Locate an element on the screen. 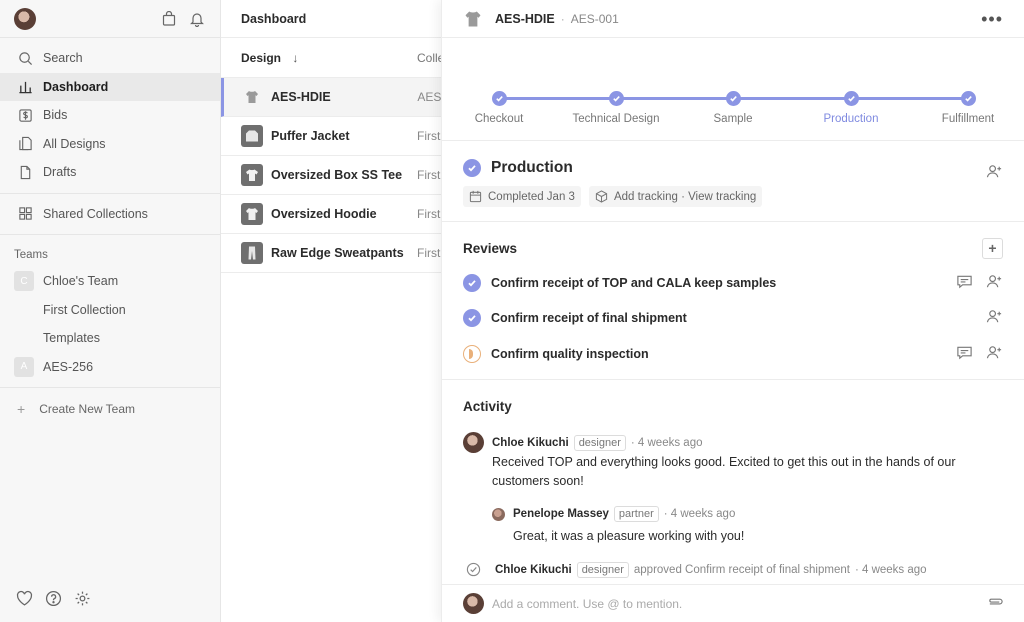 This screenshot has width=1024, height=622. design-name: Puffer Jacket is located at coordinates (310, 136).